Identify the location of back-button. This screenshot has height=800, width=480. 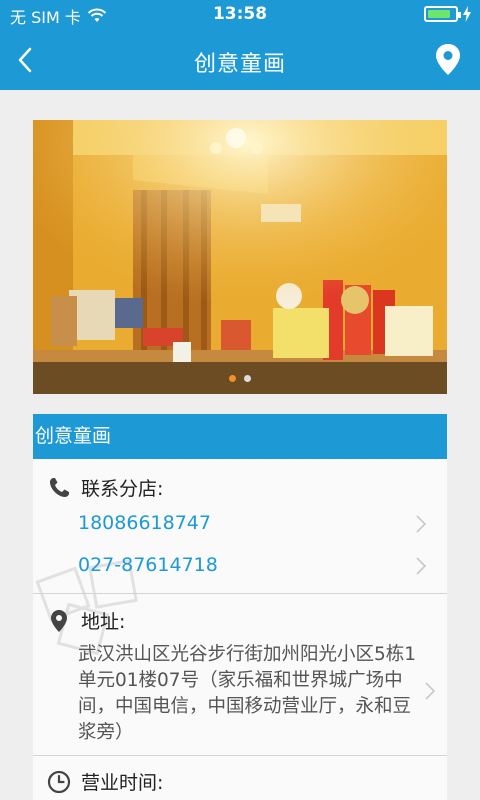
(28, 60).